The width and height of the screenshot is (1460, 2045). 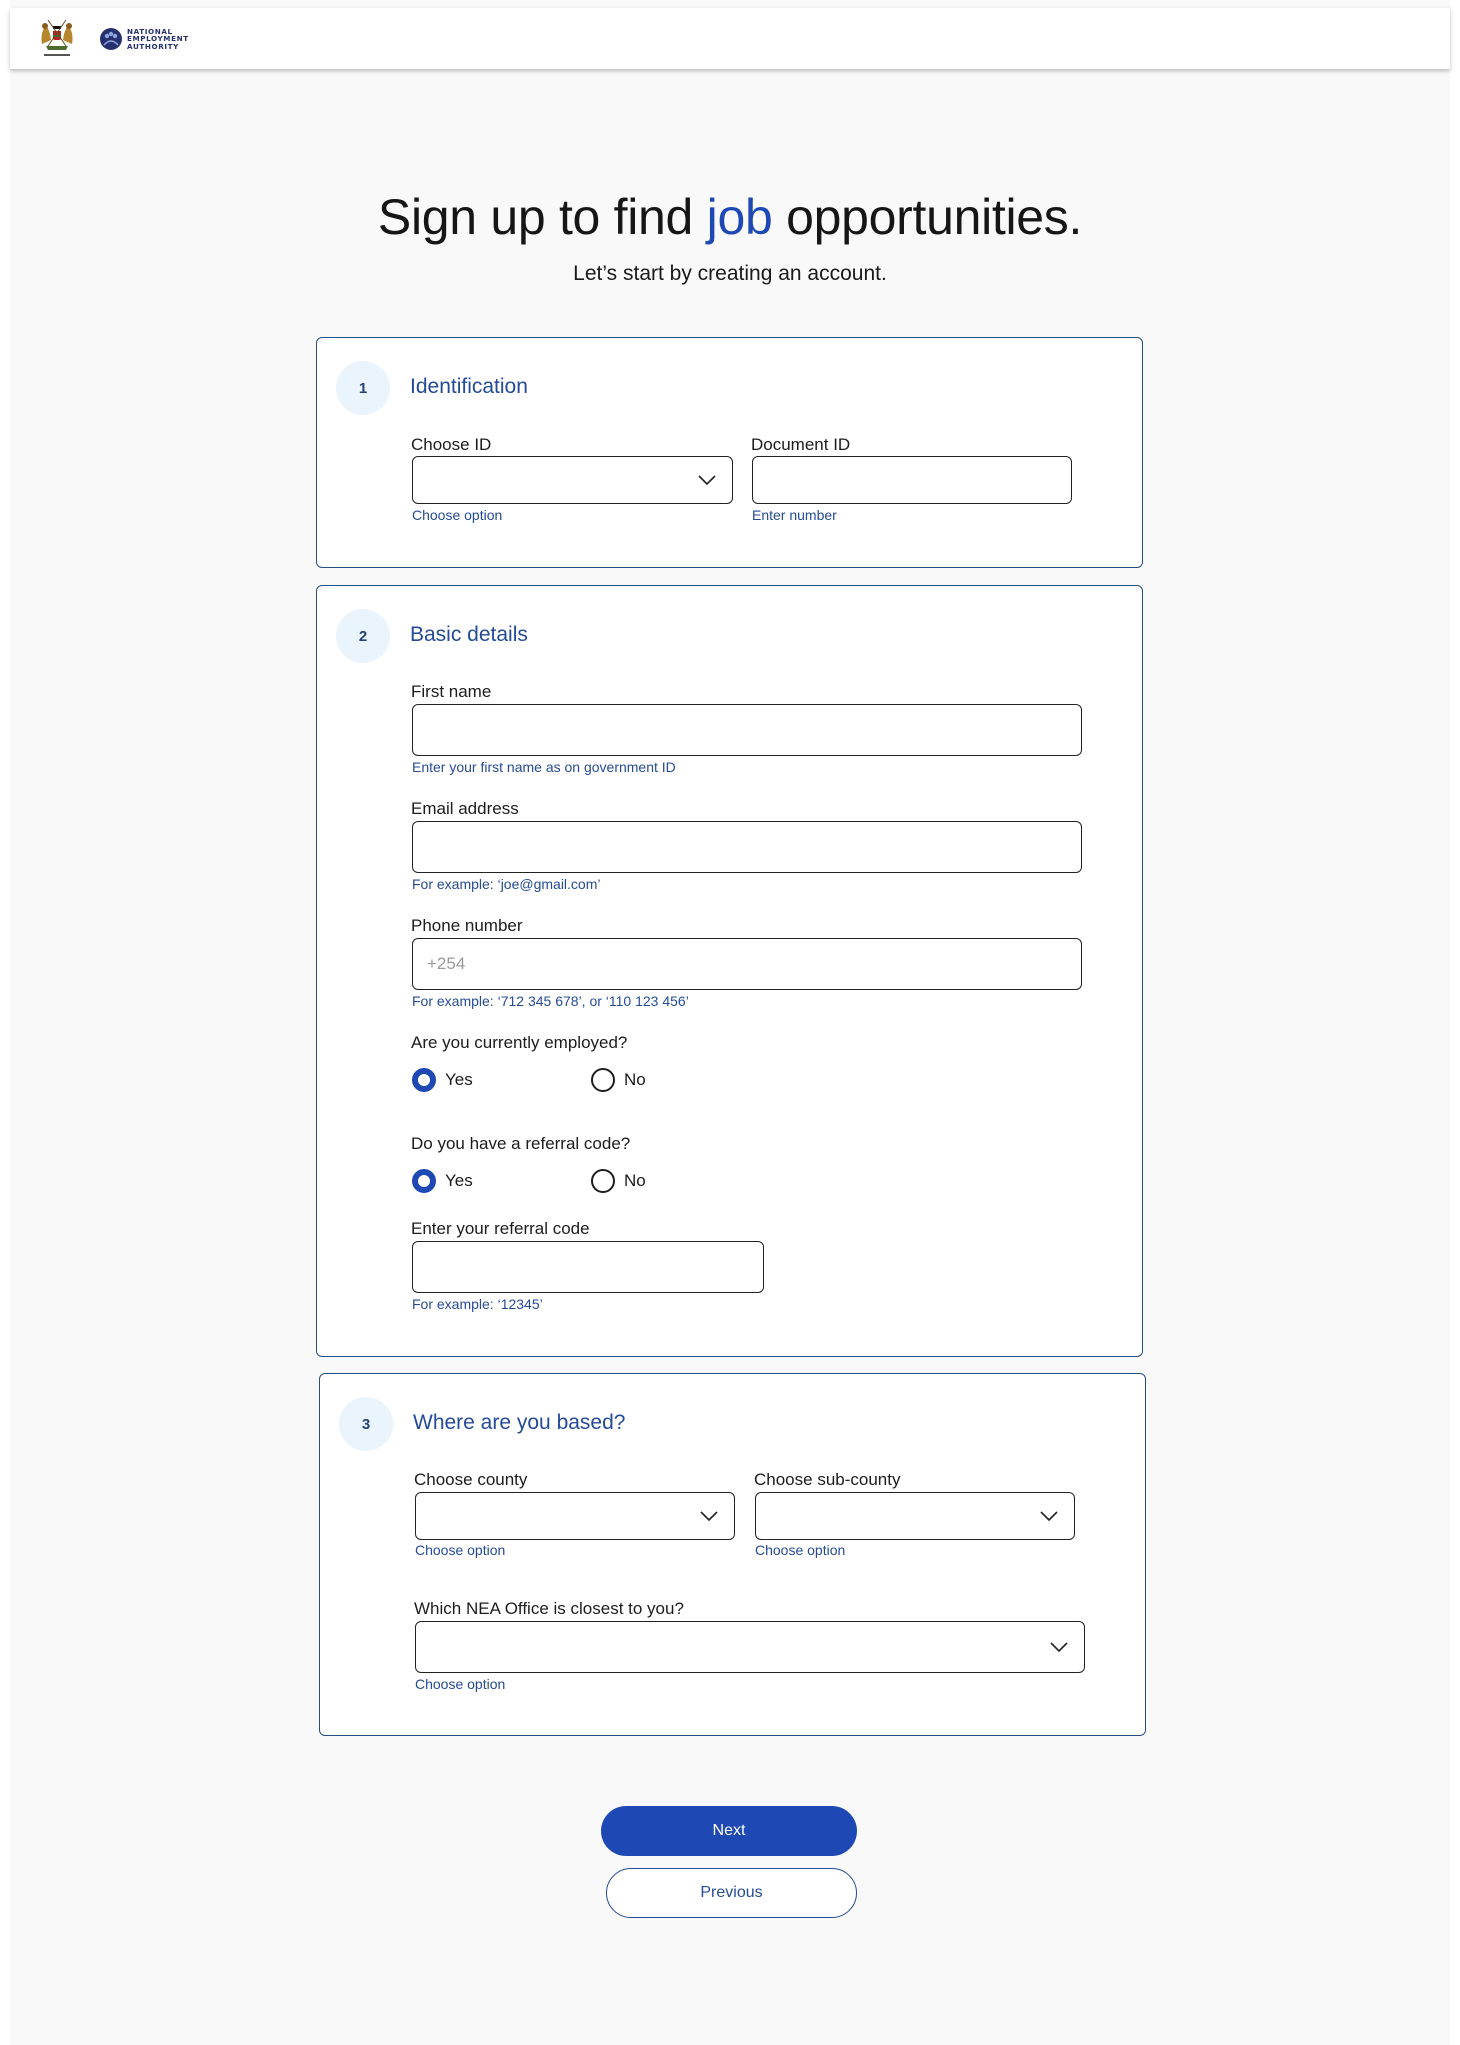 I want to click on sub-county-label: Choose sub-county, so click(x=827, y=1479).